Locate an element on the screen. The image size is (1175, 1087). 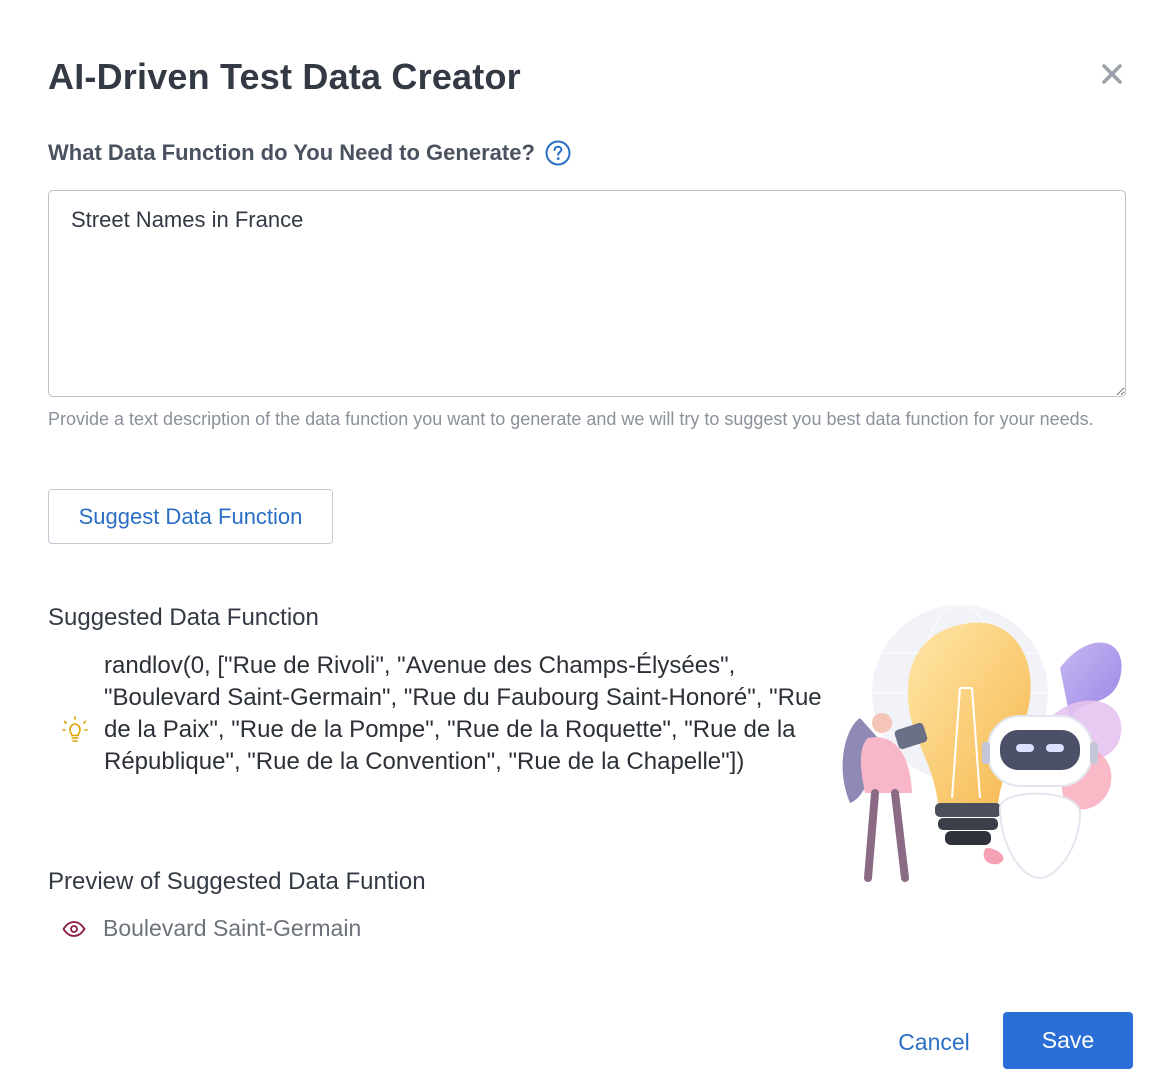
close-icon is located at coordinates (1112, 74).